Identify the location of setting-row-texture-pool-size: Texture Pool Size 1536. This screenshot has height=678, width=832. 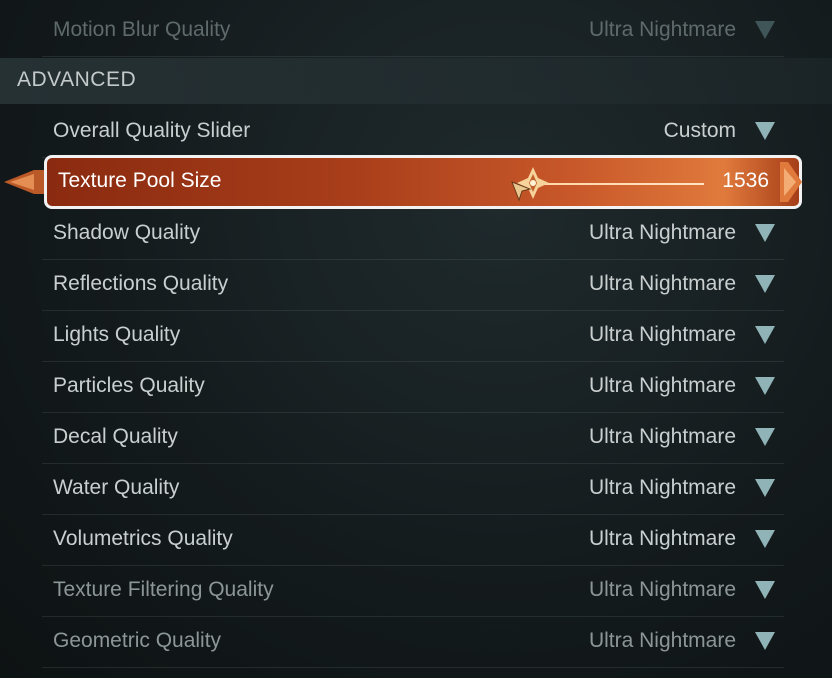
(423, 182).